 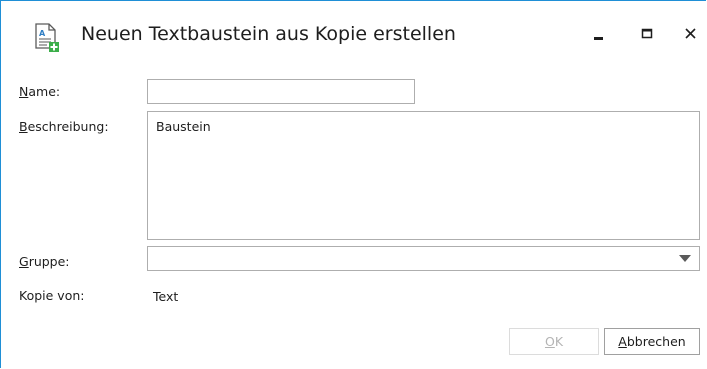 What do you see at coordinates (554, 341) in the screenshot?
I see `ok-button: OK` at bounding box center [554, 341].